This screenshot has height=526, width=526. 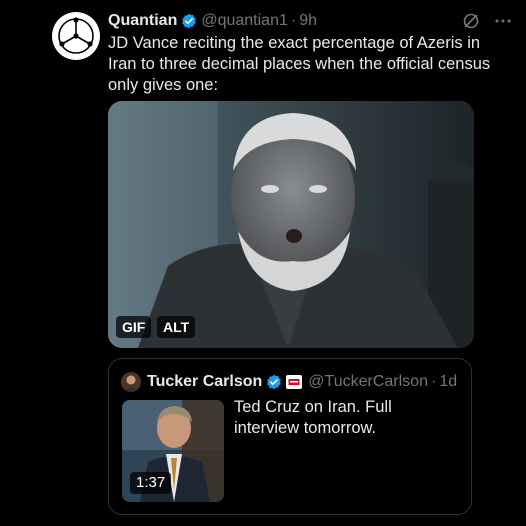 I want to click on affiliate-badge-icon, so click(x=294, y=382).